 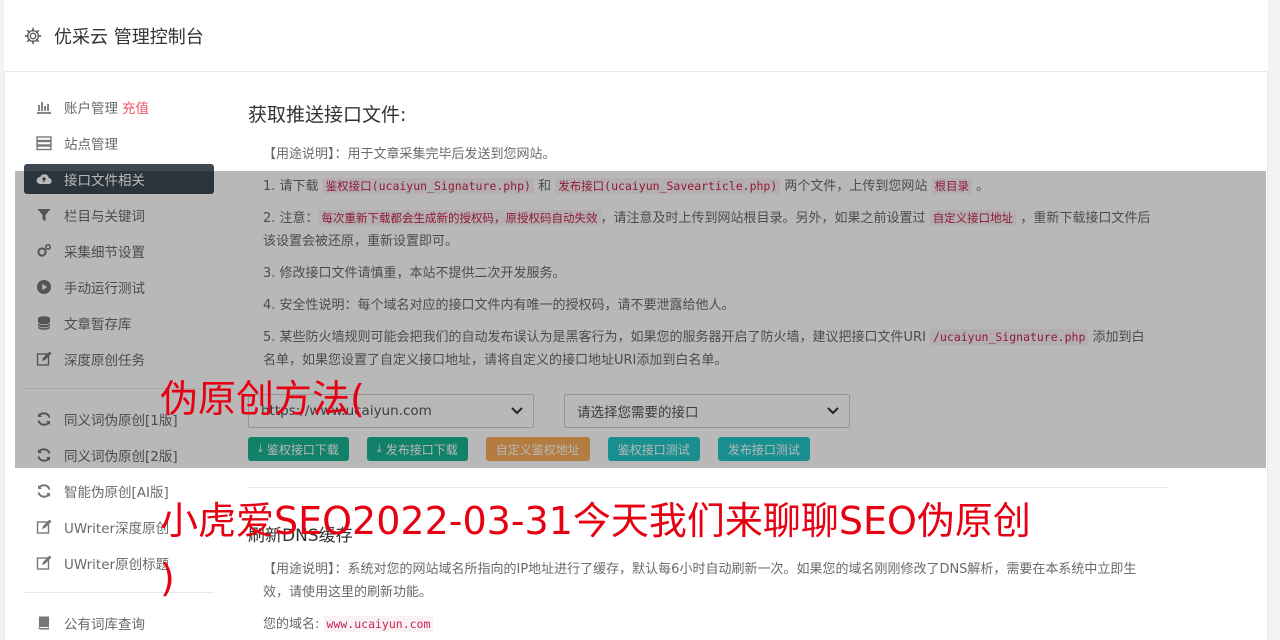 What do you see at coordinates (119, 107) in the screenshot?
I see `sidebar-item-account: 账户管理 充值` at bounding box center [119, 107].